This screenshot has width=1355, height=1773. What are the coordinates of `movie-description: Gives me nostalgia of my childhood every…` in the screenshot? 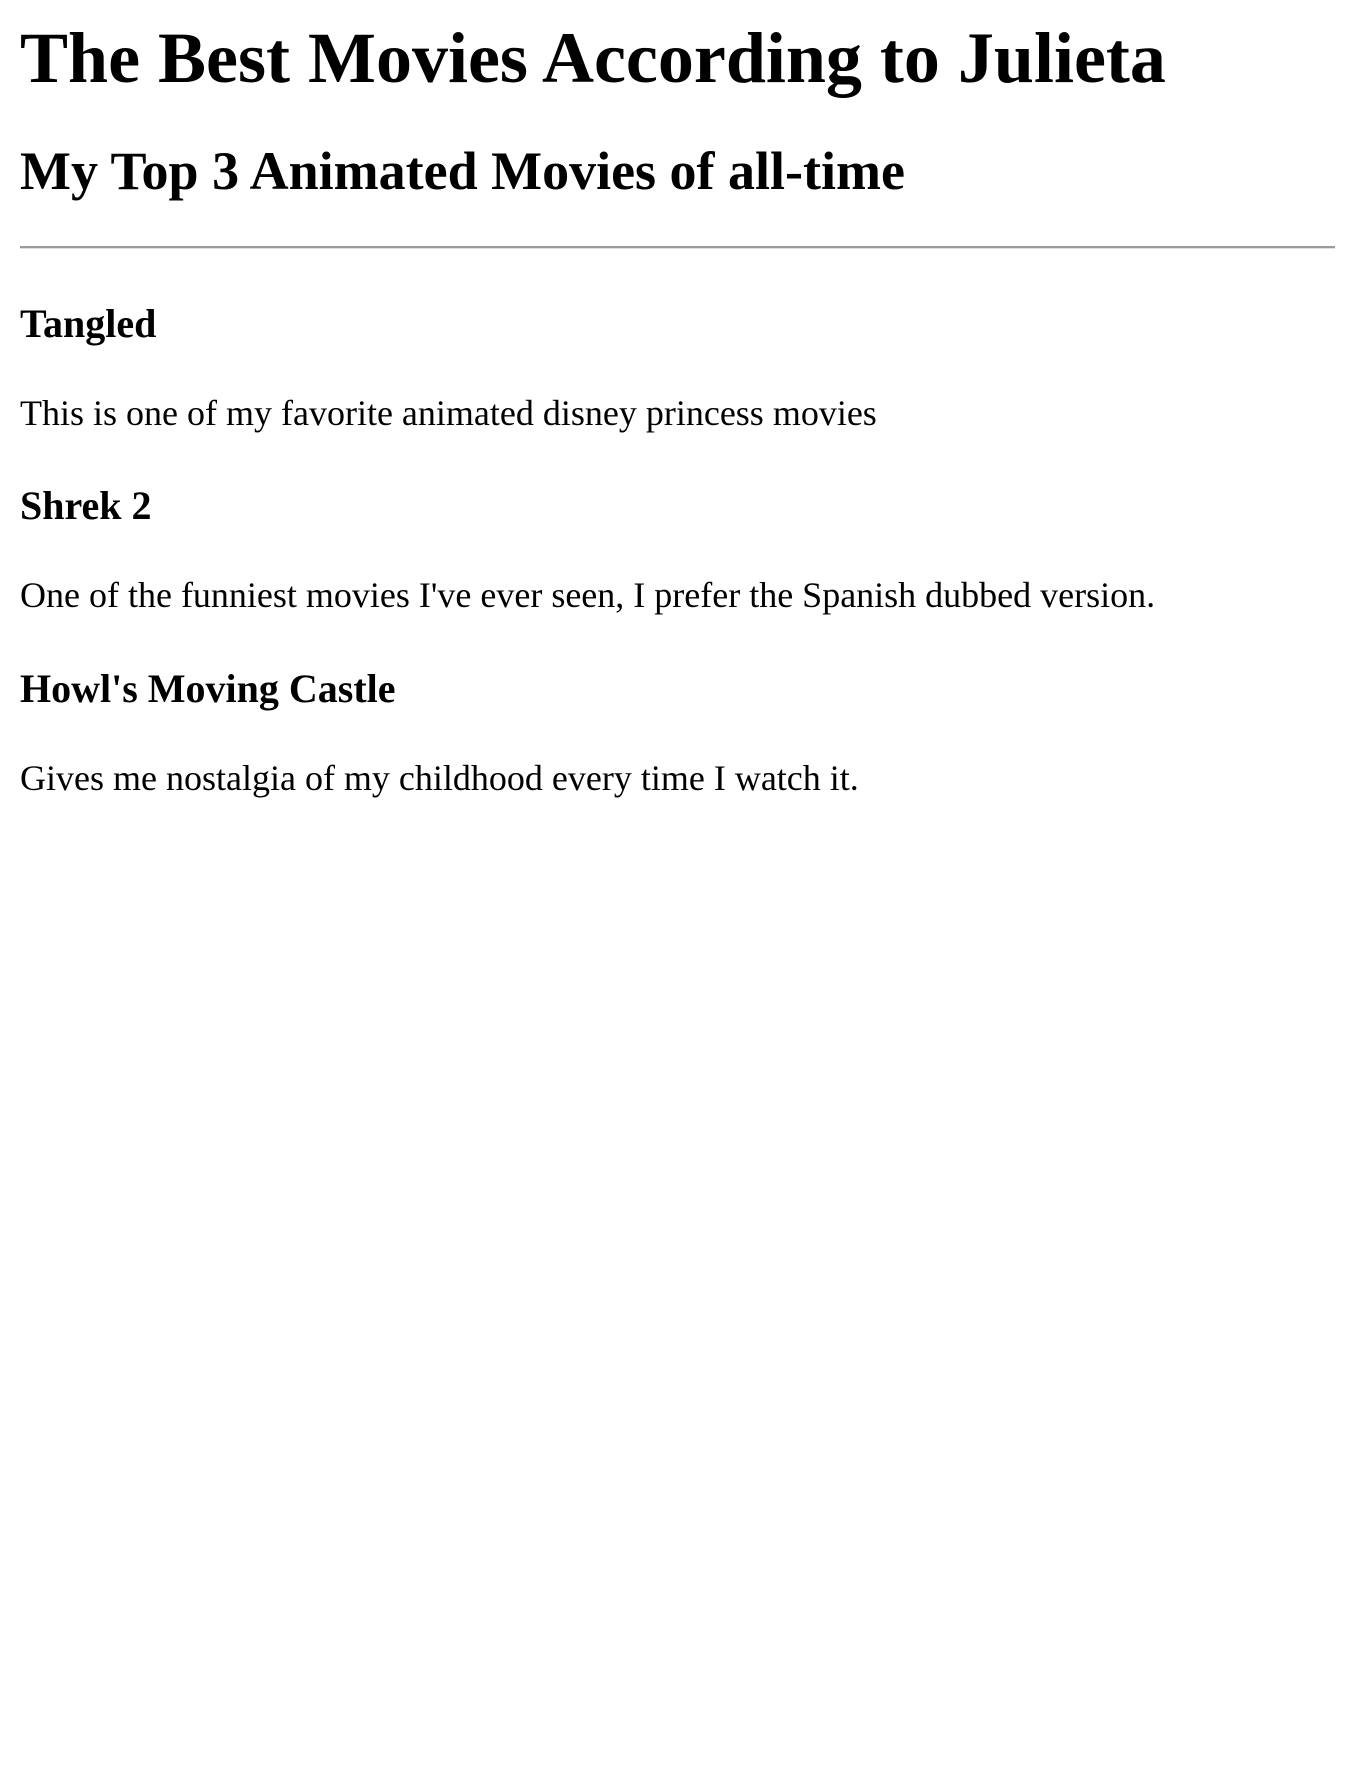 It's located at (439, 777).